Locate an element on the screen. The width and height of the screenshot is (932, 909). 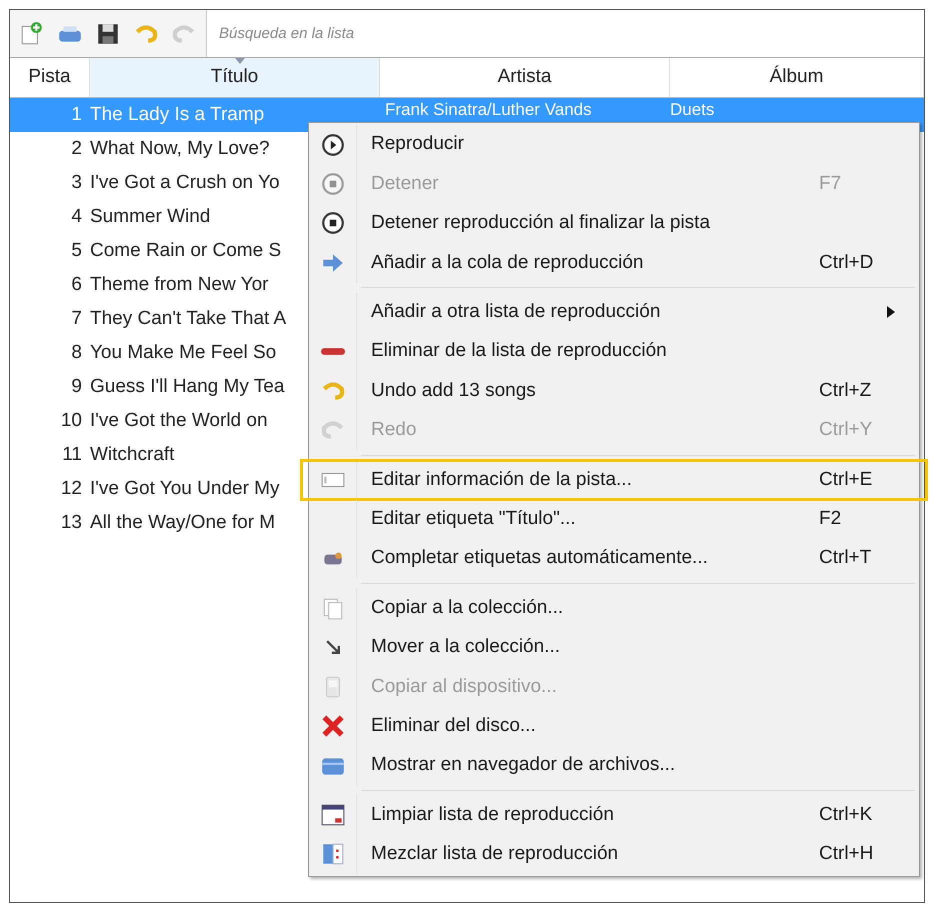
track-number: 2 is located at coordinates (76, 149).